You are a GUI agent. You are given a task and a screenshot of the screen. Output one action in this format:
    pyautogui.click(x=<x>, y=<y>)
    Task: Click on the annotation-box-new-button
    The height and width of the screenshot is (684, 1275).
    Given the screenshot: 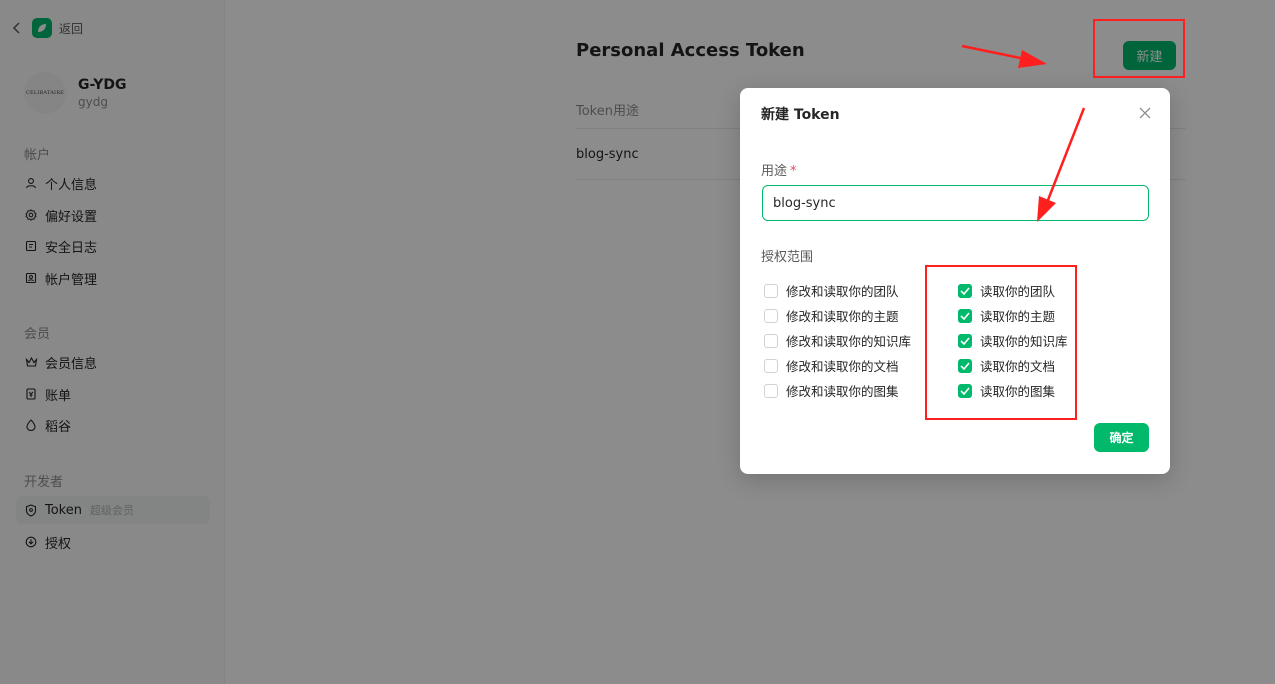 What is the action you would take?
    pyautogui.click(x=1139, y=48)
    